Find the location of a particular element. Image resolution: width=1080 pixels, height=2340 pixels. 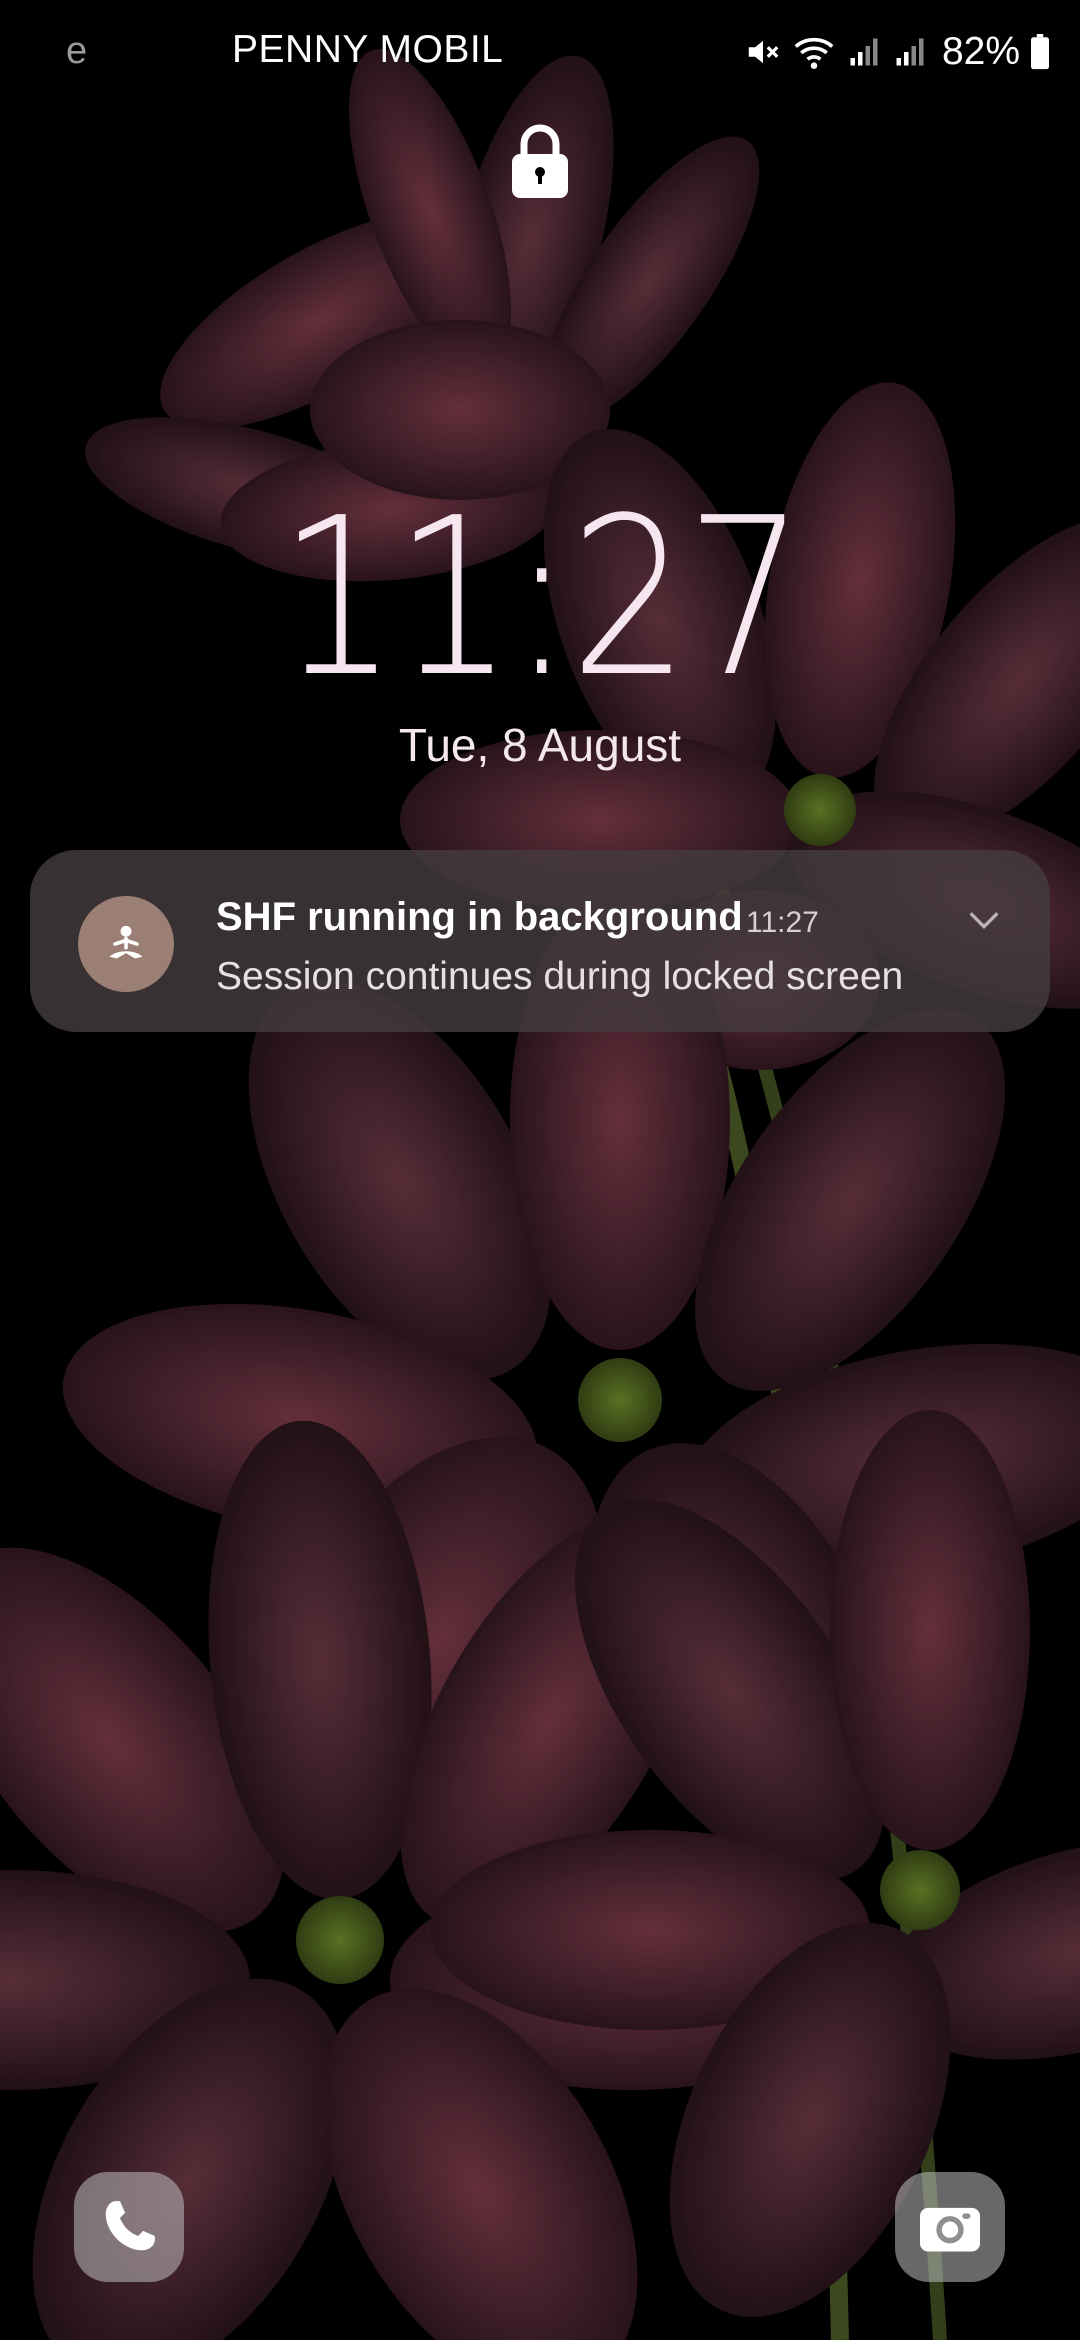

status-icons: 82% is located at coordinates (897, 52).